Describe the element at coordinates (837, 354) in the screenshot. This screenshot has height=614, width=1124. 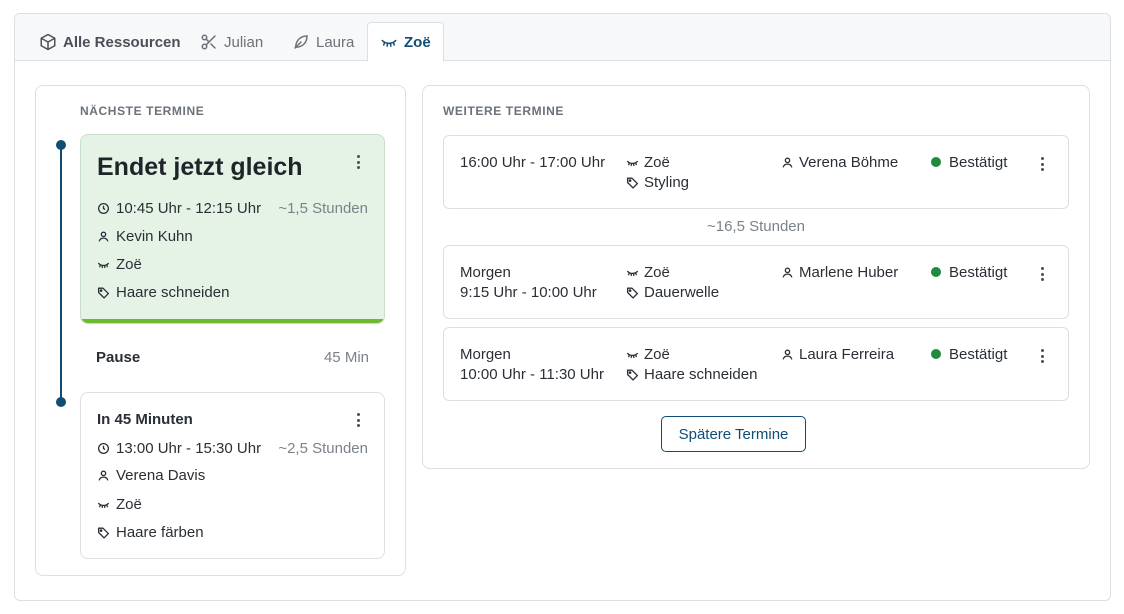
I see `customer: Laura Ferreira` at that location.